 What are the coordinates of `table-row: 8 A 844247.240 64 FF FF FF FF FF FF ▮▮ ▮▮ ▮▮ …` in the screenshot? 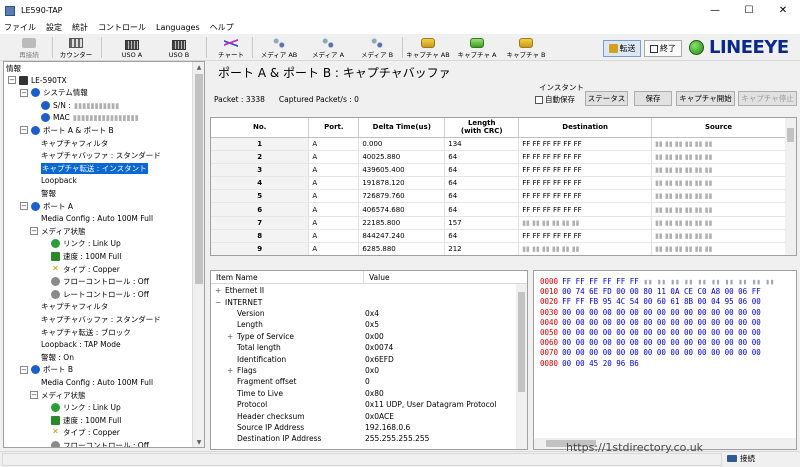 It's located at (498, 236).